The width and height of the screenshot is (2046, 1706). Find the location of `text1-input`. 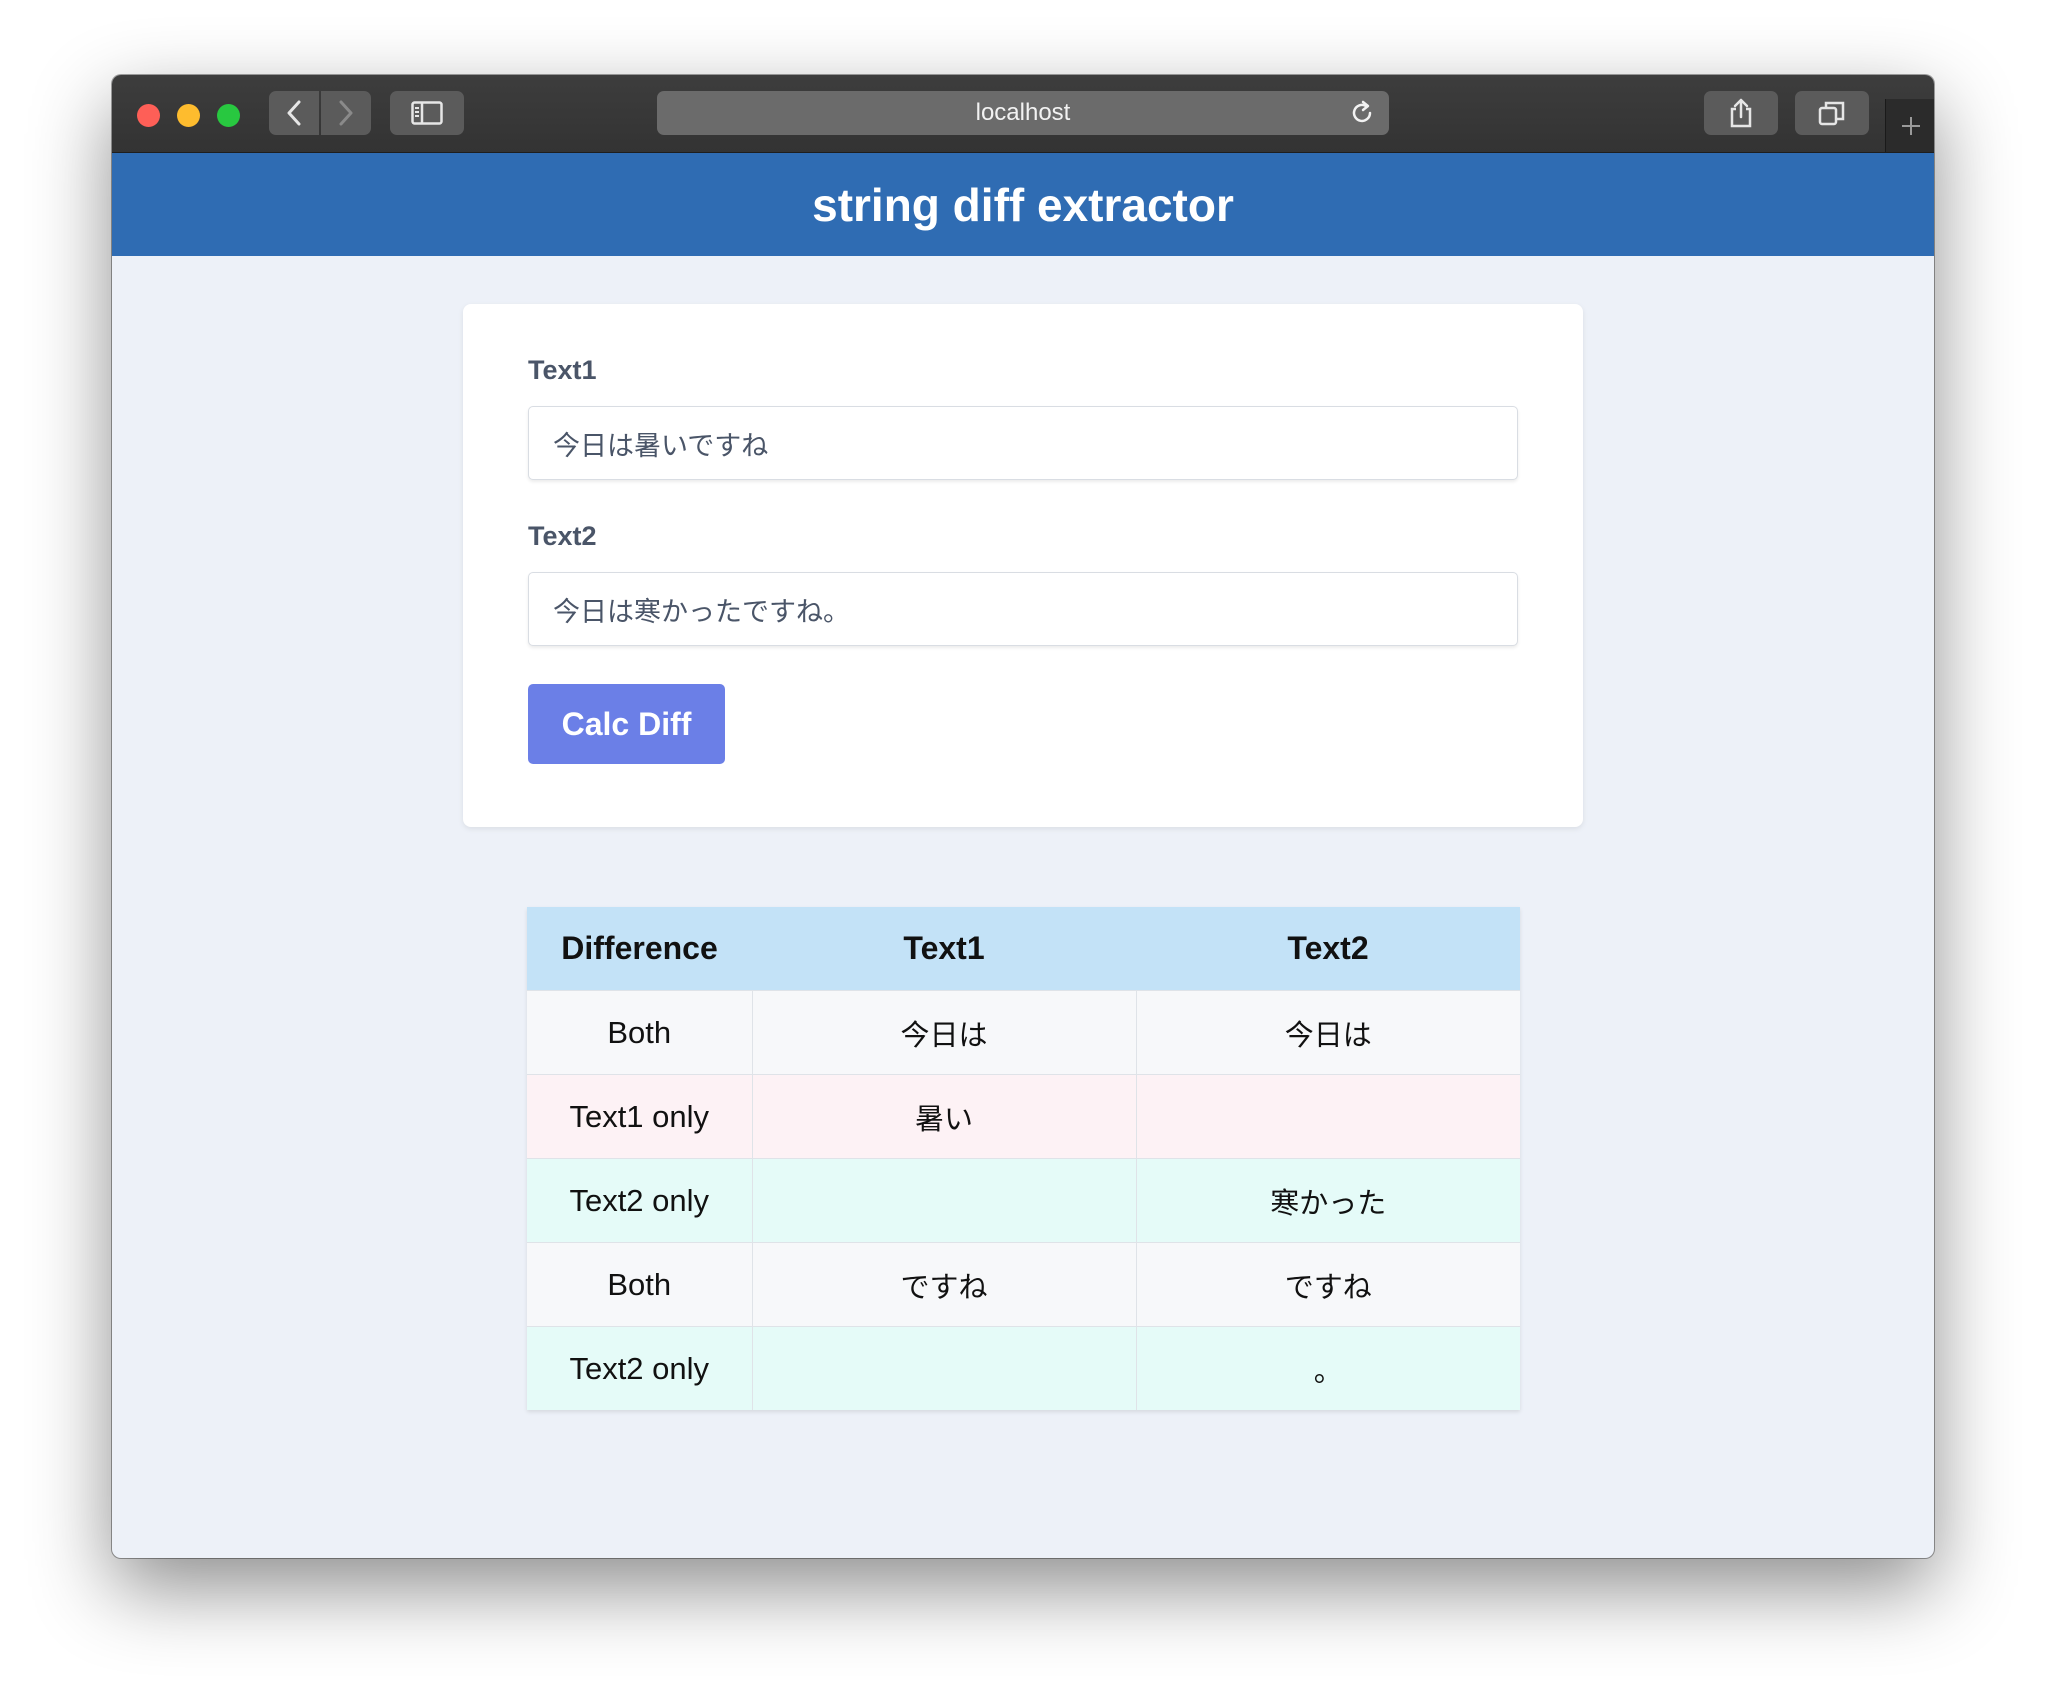

text1-input is located at coordinates (1023, 443).